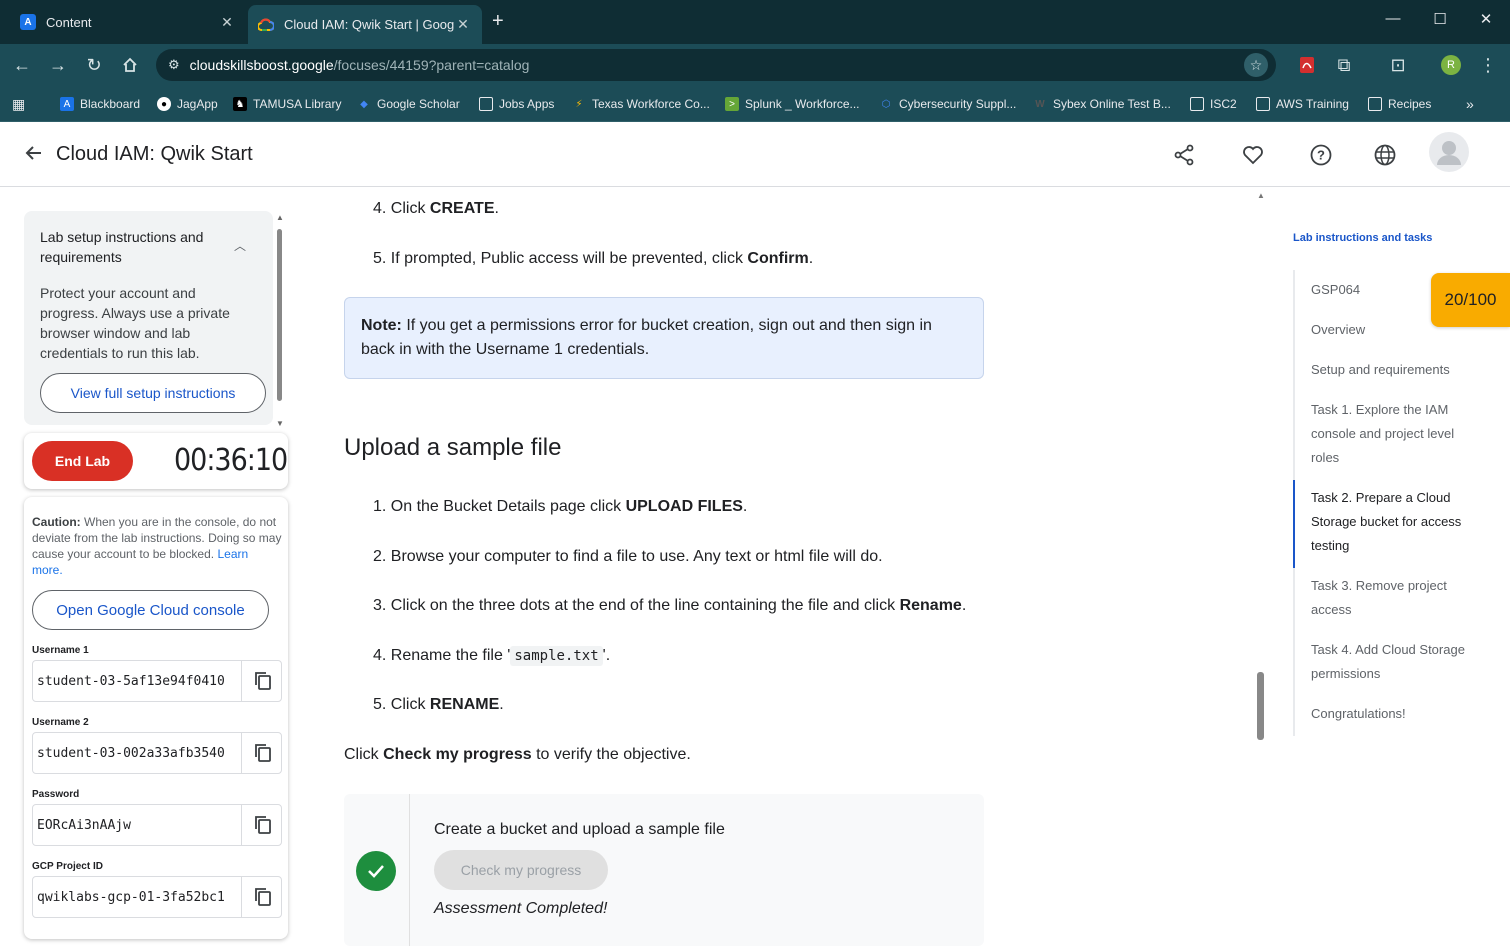 The width and height of the screenshot is (1510, 952). Describe the element at coordinates (1470, 104) in the screenshot. I see `more-bookmarks-icon: »` at that location.